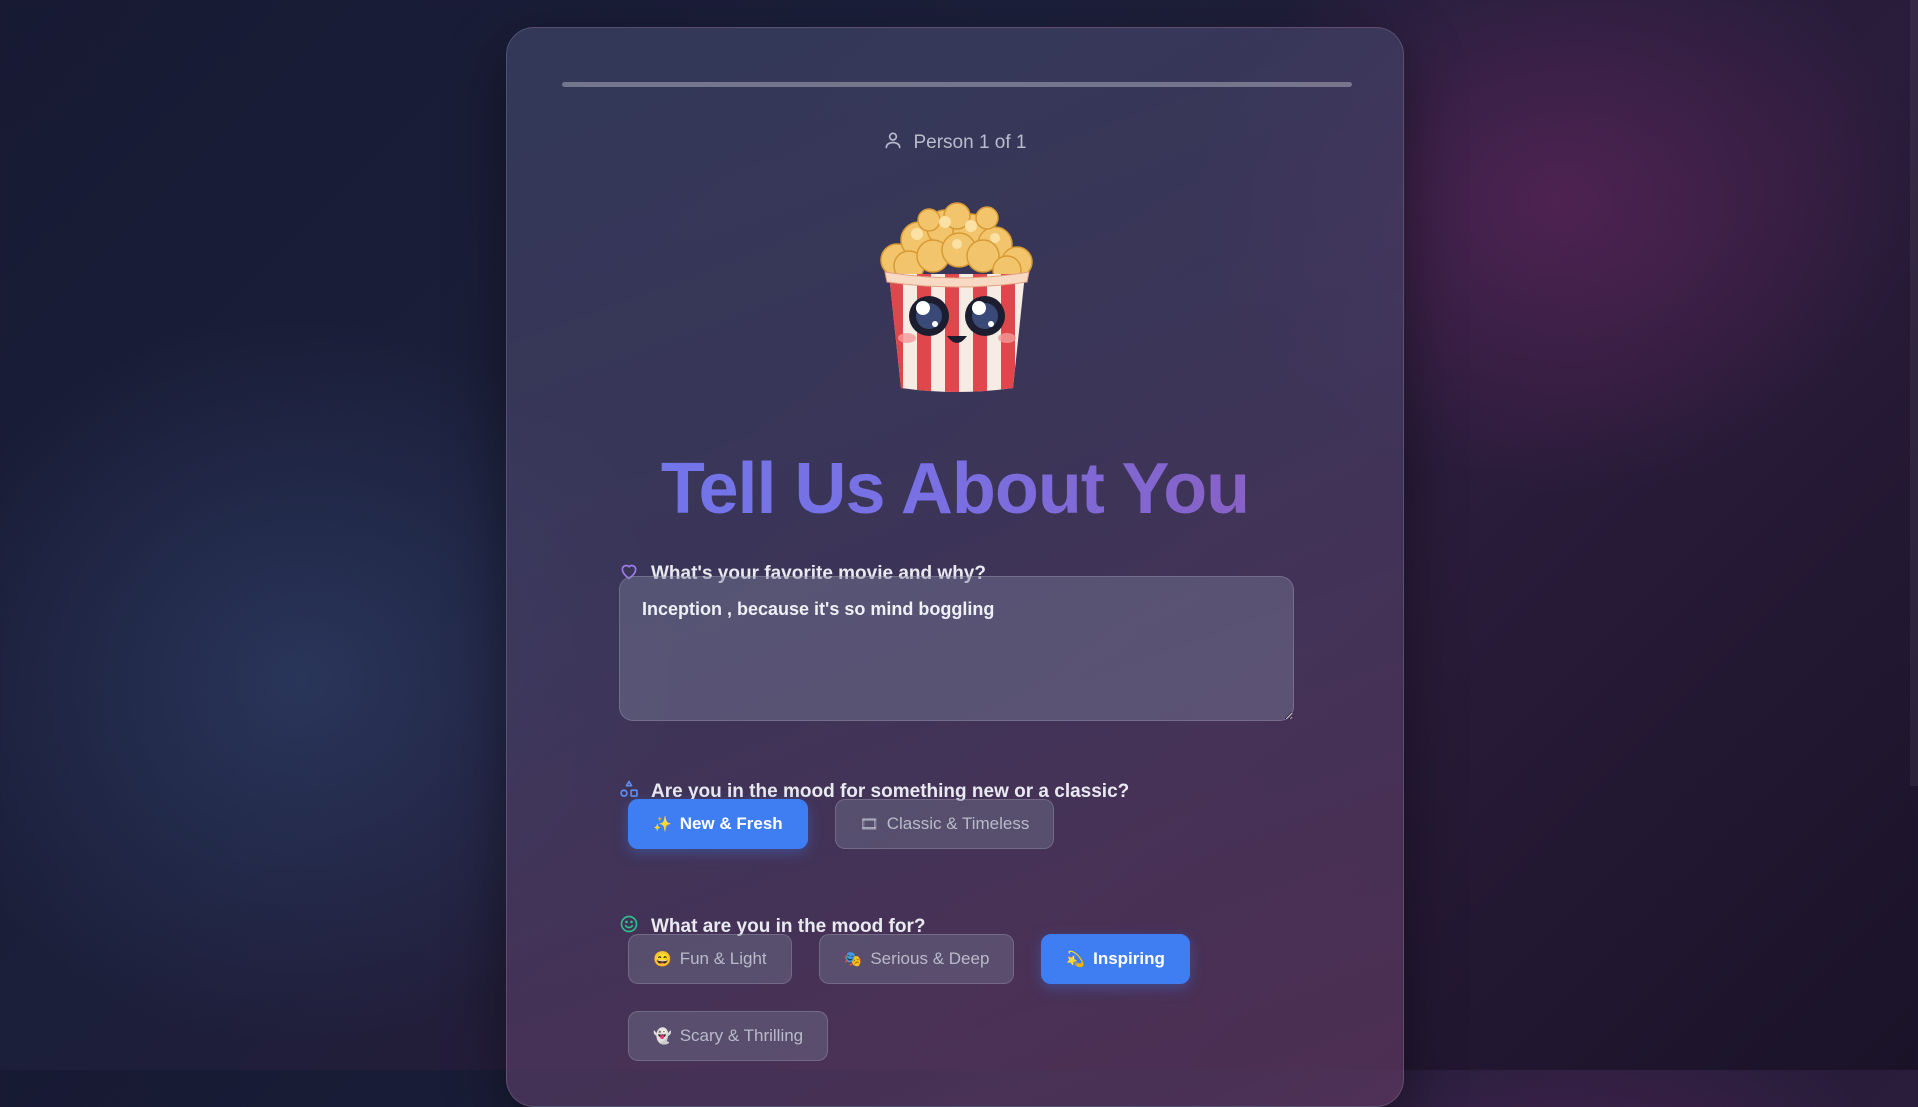 This screenshot has width=1918, height=1107. I want to click on user-icon, so click(893, 143).